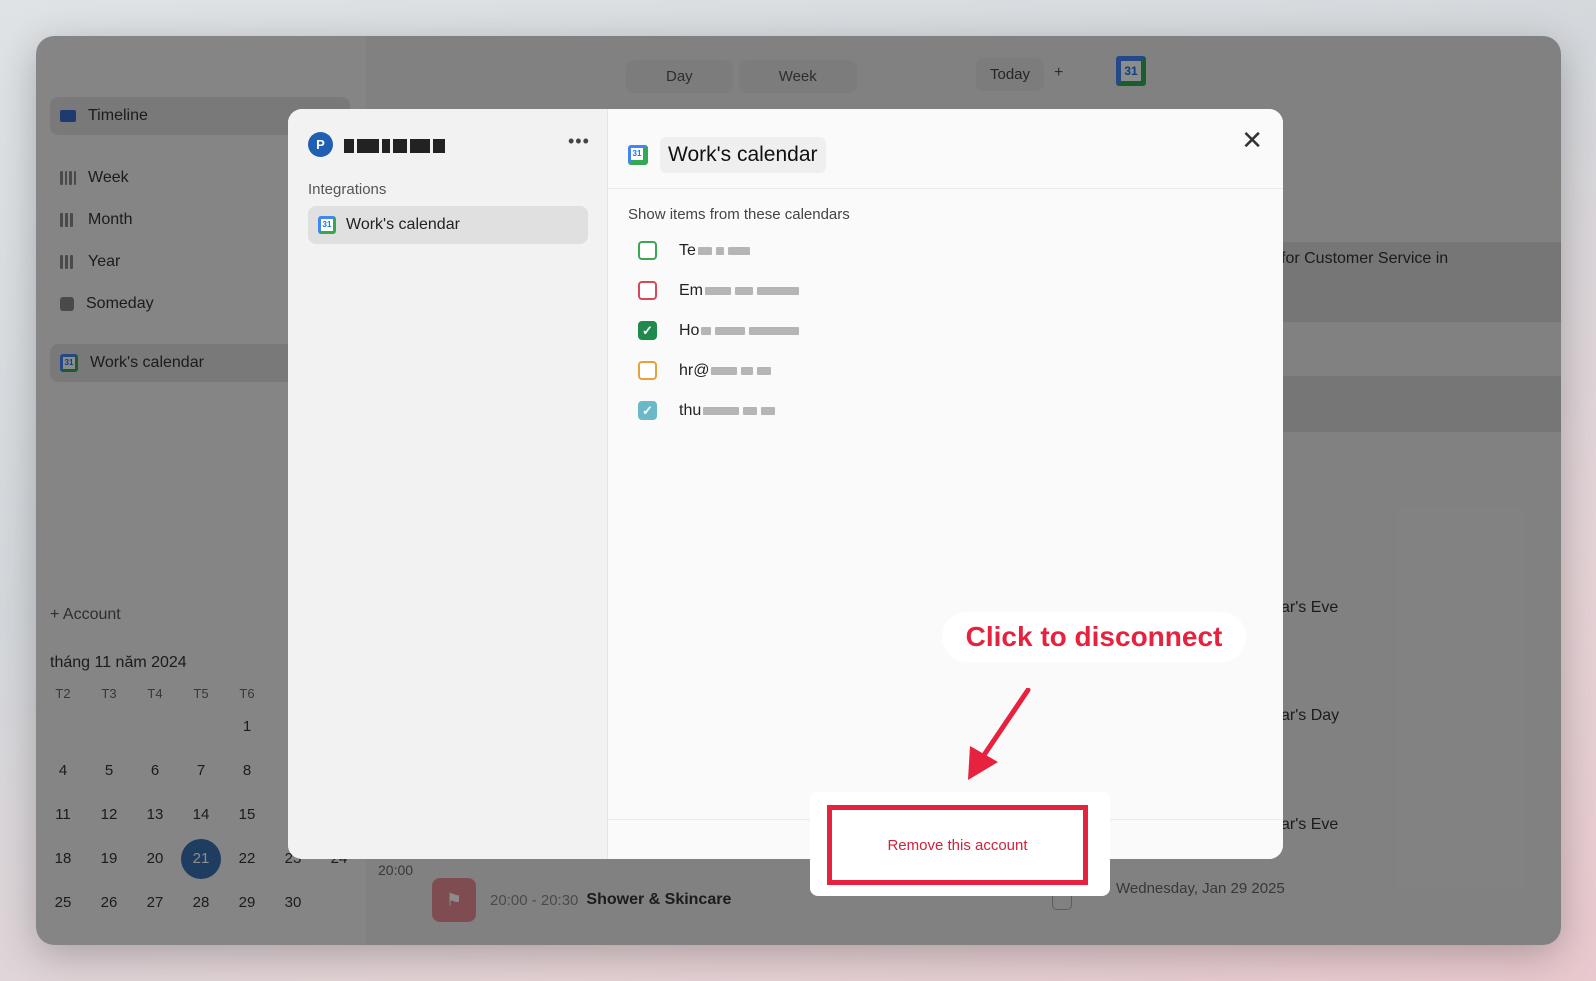 The image size is (1596, 981). What do you see at coordinates (999, 734) in the screenshot?
I see `annotation-arrow-icon` at bounding box center [999, 734].